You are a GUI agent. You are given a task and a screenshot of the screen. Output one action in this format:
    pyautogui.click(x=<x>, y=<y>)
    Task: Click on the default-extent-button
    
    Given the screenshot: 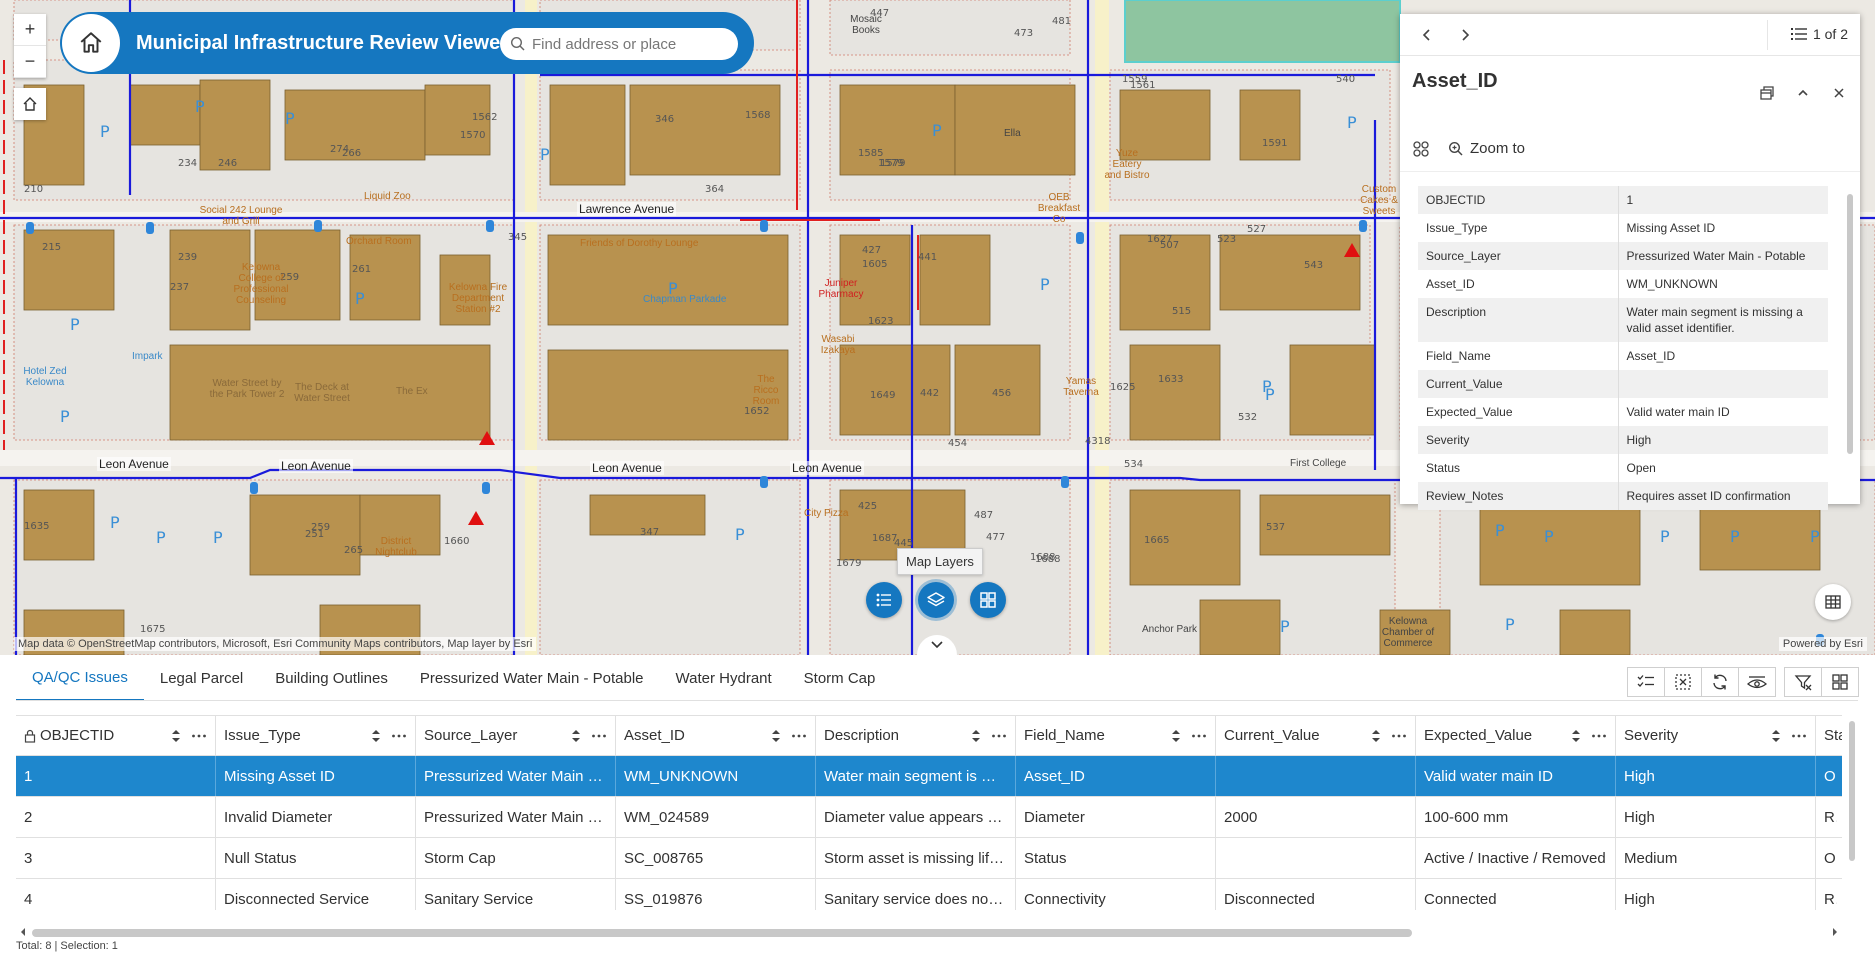 What is the action you would take?
    pyautogui.click(x=30, y=104)
    